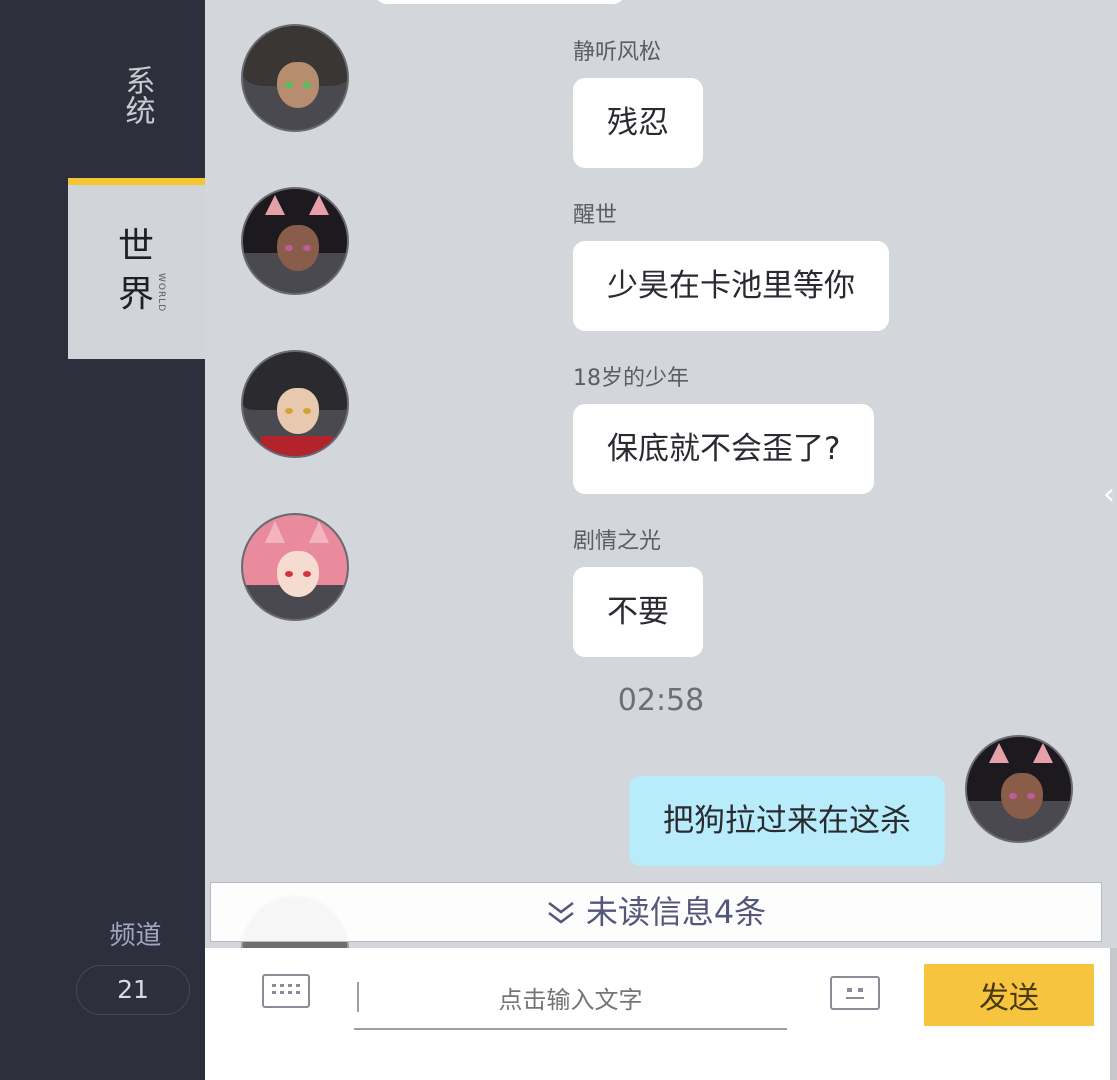  Describe the element at coordinates (595, 215) in the screenshot. I see `message-username: 醒世` at that location.